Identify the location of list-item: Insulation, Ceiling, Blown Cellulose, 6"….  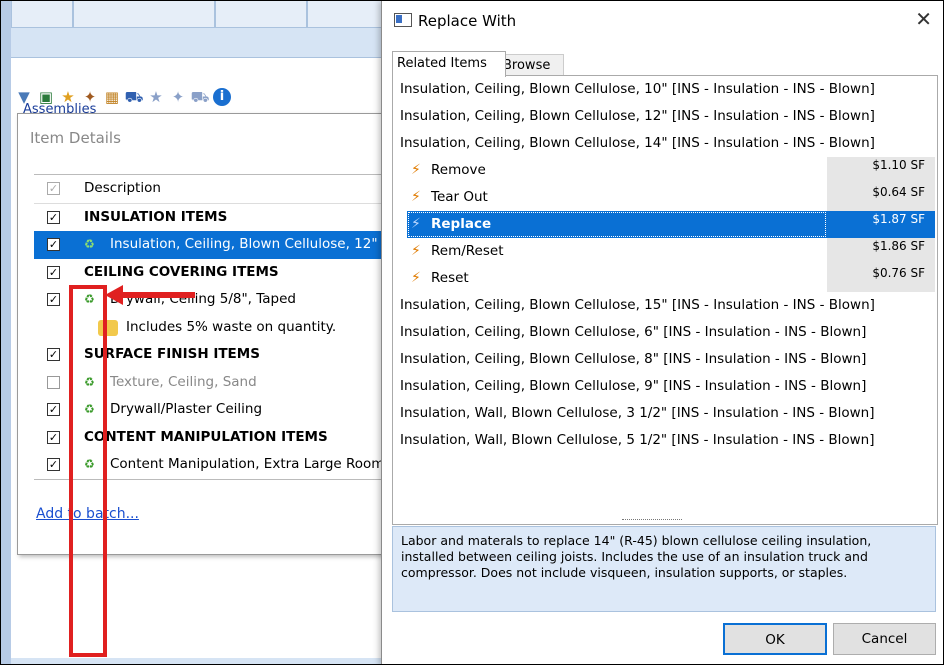
(664, 332).